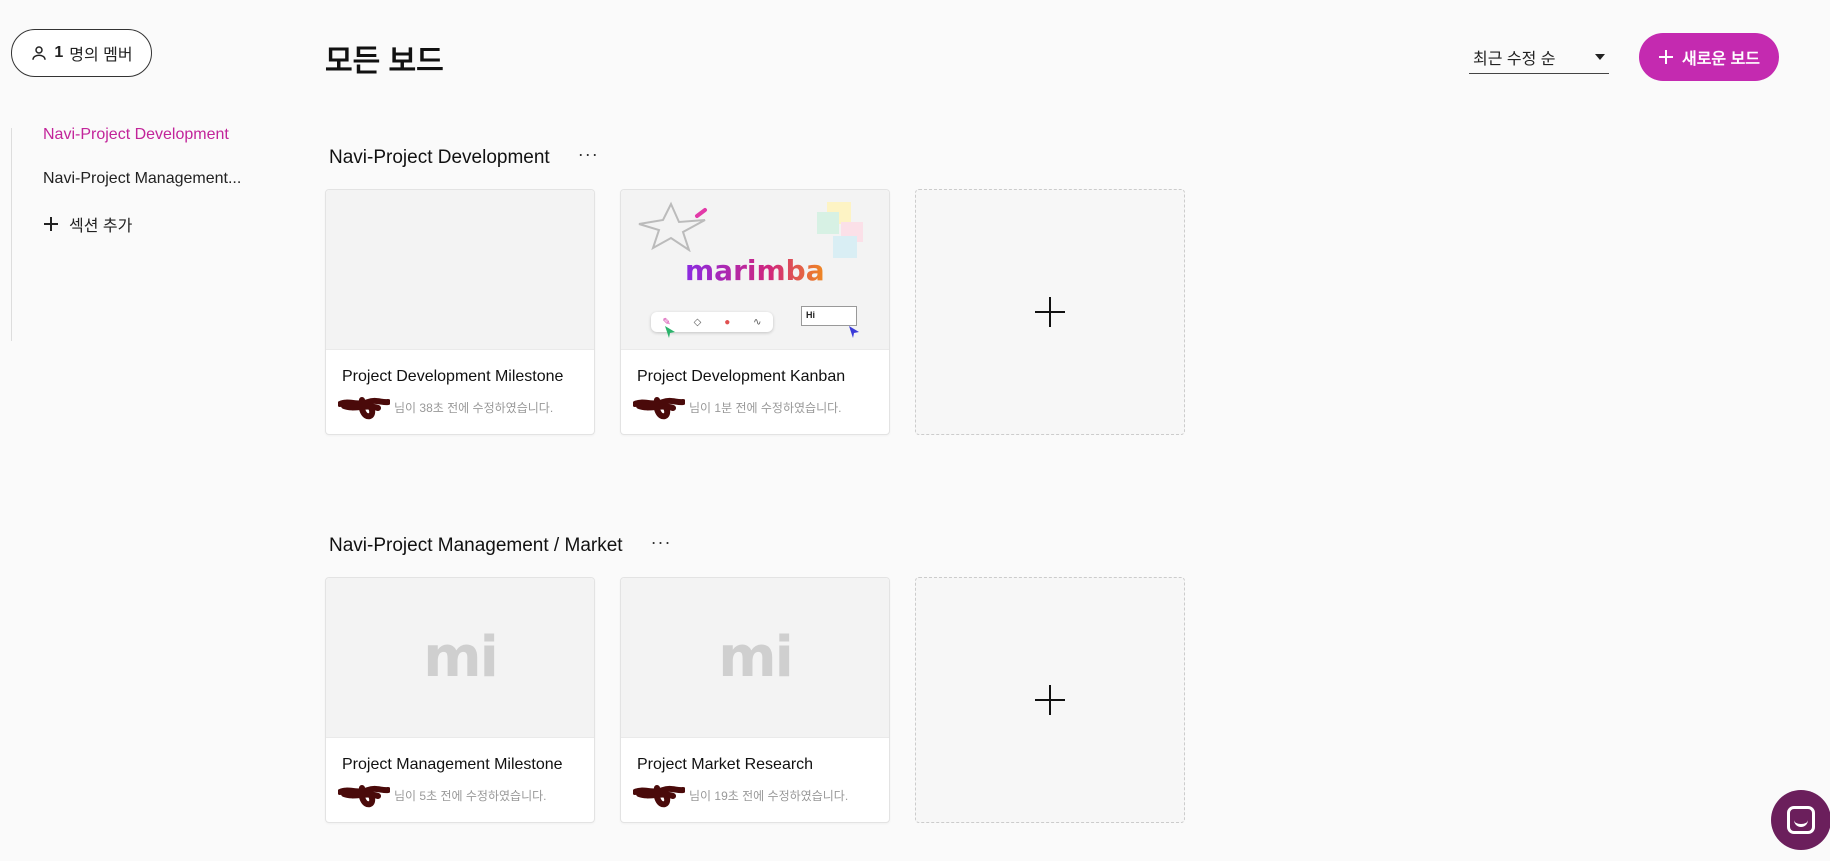  What do you see at coordinates (39, 53) in the screenshot?
I see `user-icon` at bounding box center [39, 53].